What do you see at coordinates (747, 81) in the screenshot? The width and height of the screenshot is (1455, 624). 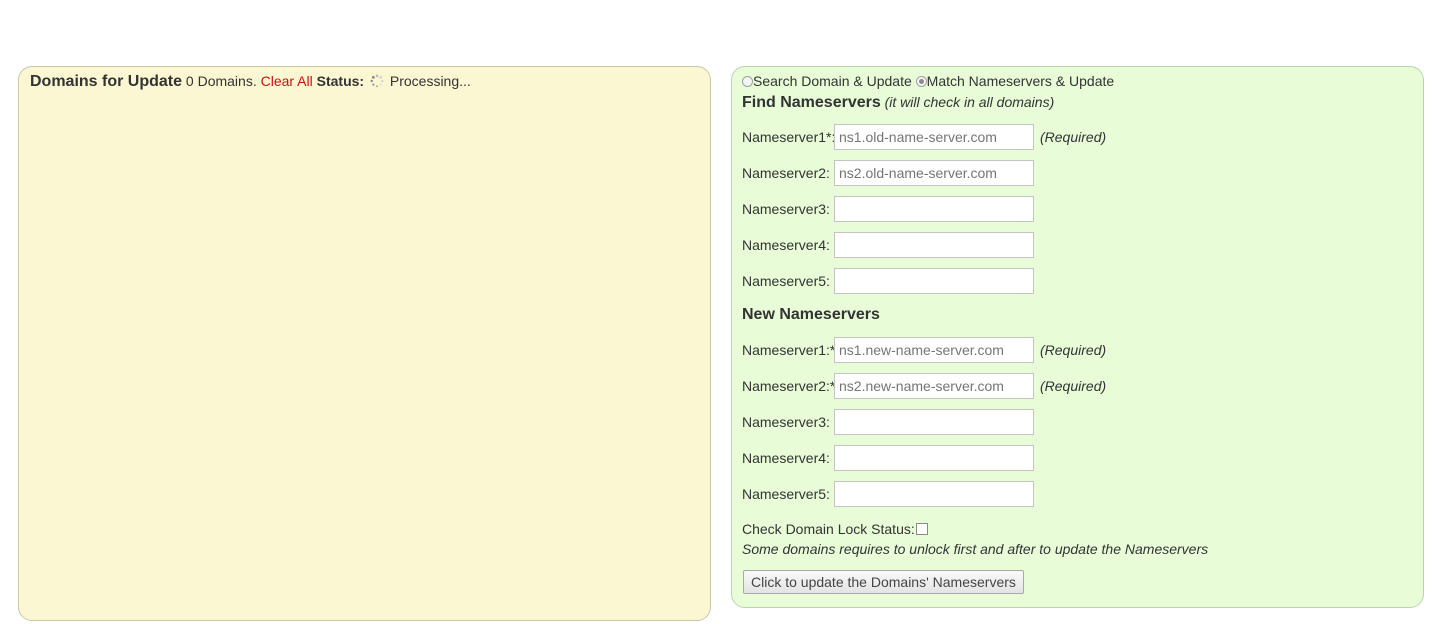 I see `search-domain-radio` at bounding box center [747, 81].